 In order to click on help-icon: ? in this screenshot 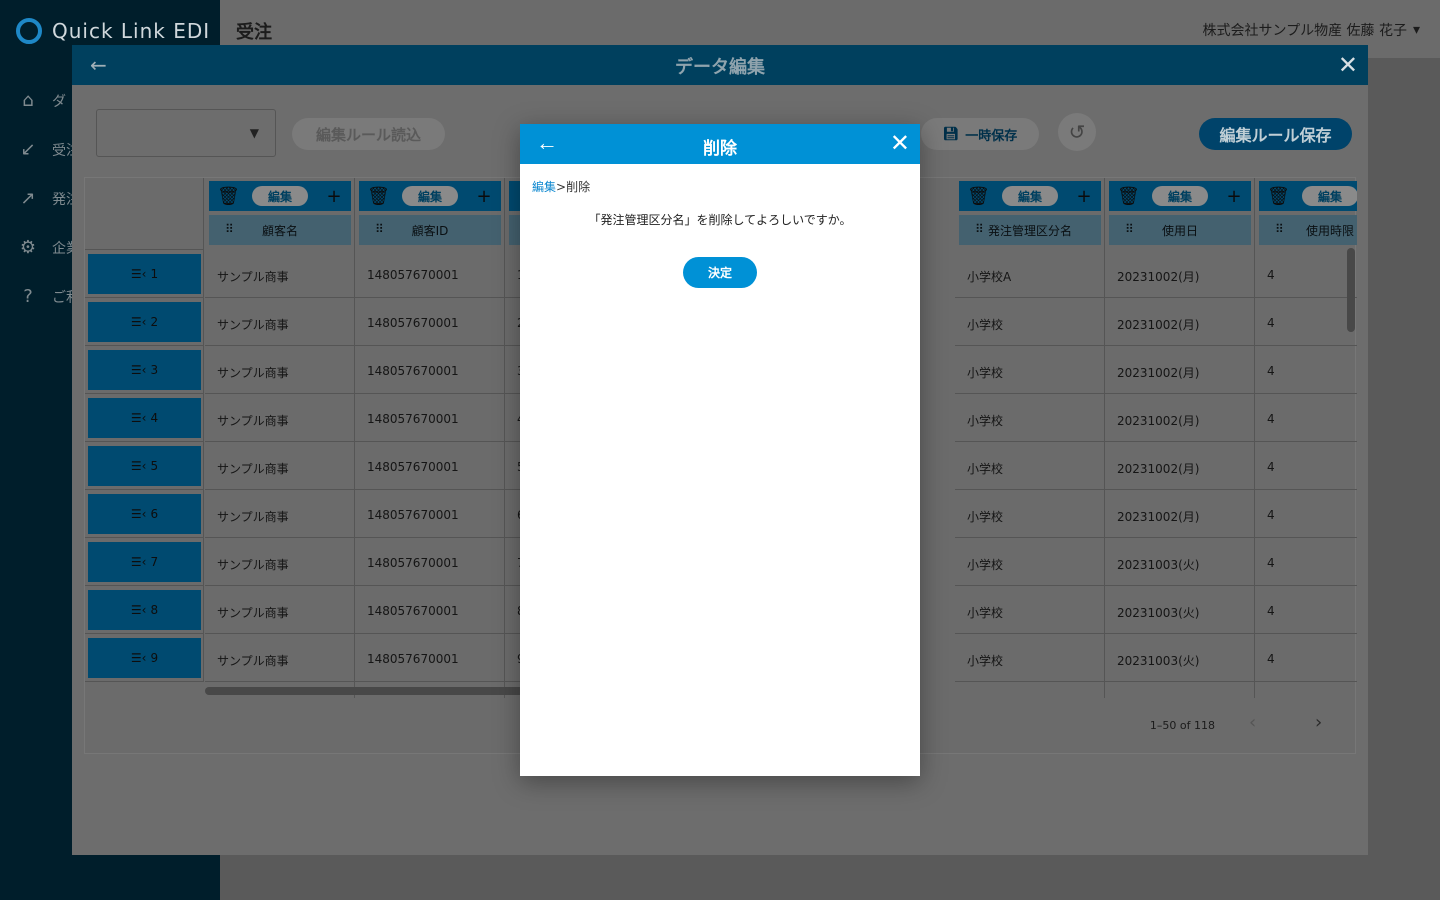, I will do `click(28, 296)`.